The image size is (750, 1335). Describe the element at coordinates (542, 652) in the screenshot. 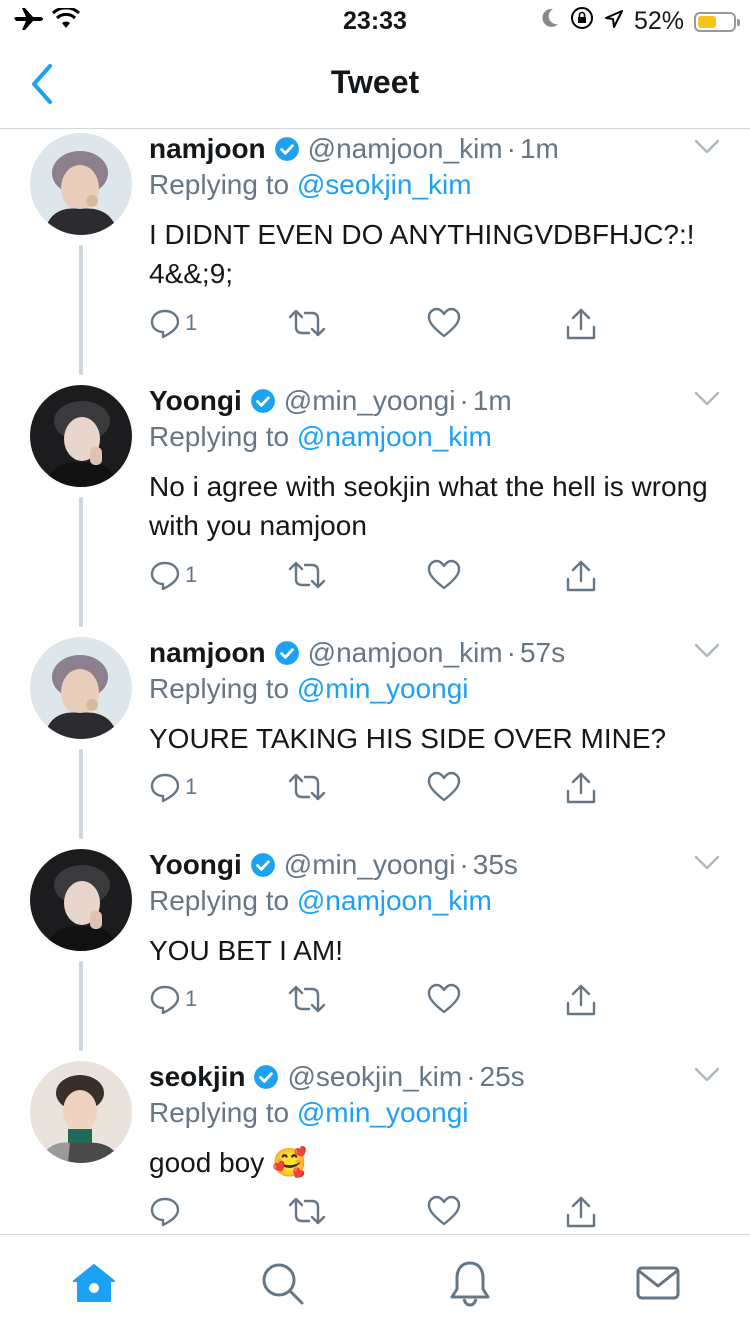

I see `tweet-time: 57s` at that location.